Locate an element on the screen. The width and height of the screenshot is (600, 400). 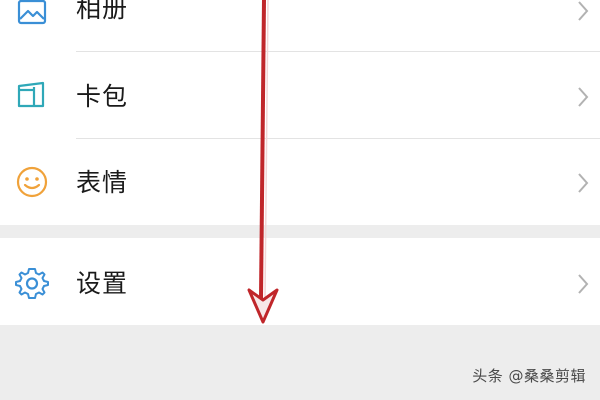
album-icon is located at coordinates (32, 15).